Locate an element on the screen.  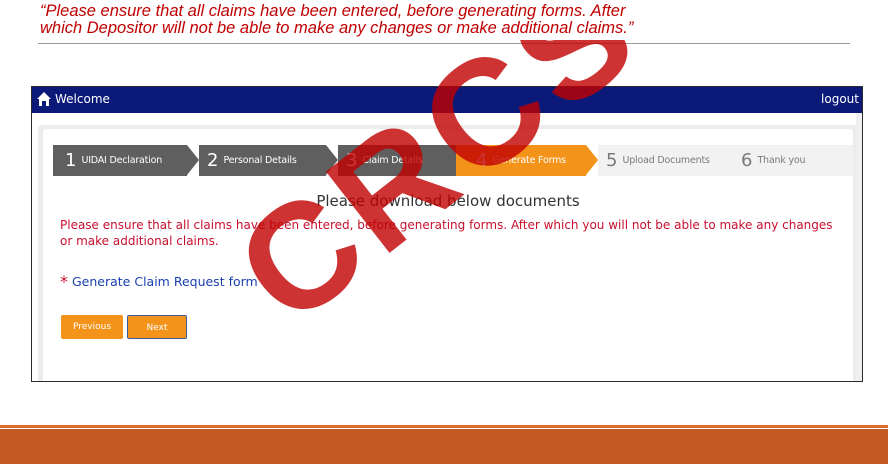
generate-claim-request-link: Generate Claim Request form is located at coordinates (165, 281).